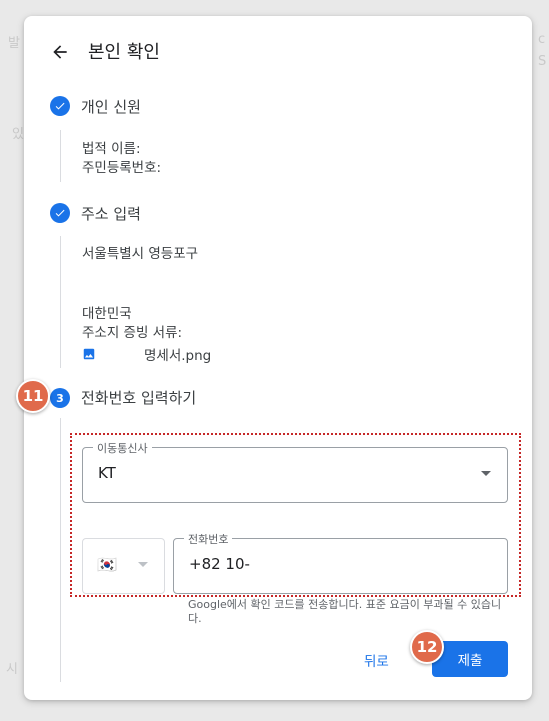 The image size is (549, 721). Describe the element at coordinates (107, 473) in the screenshot. I see `carrier-select-value: KT` at that location.